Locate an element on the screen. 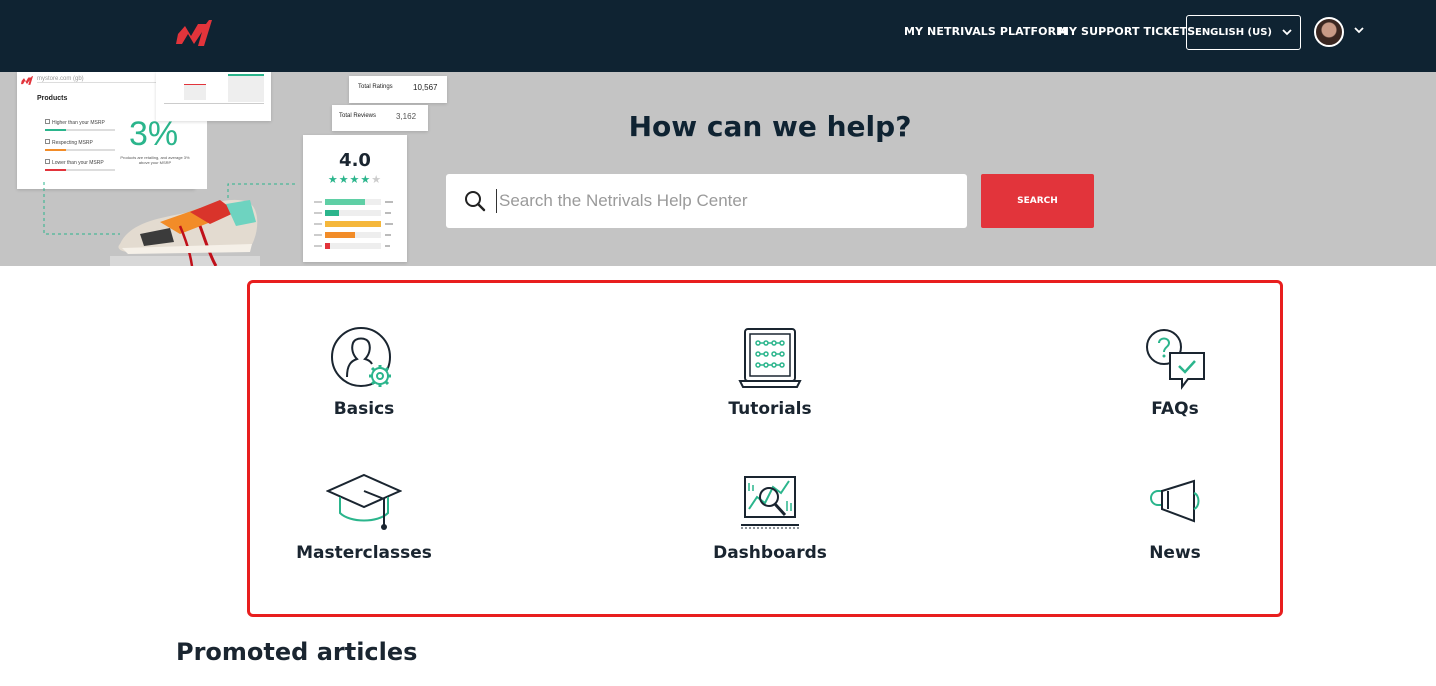 The height and width of the screenshot is (686, 1436). price-row-label: Lower than your MSRP is located at coordinates (78, 163).